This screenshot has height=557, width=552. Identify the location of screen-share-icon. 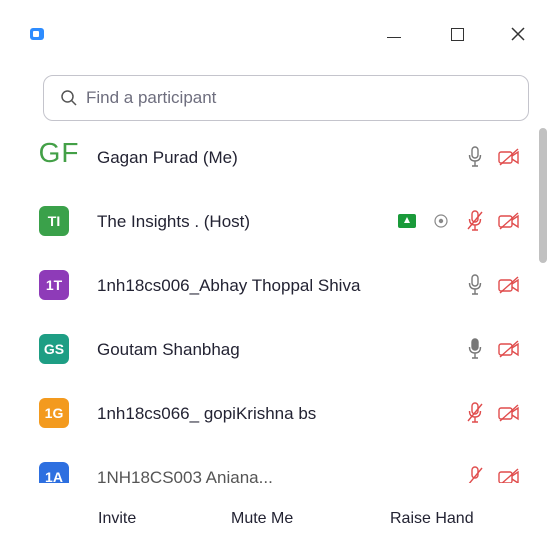
(407, 221).